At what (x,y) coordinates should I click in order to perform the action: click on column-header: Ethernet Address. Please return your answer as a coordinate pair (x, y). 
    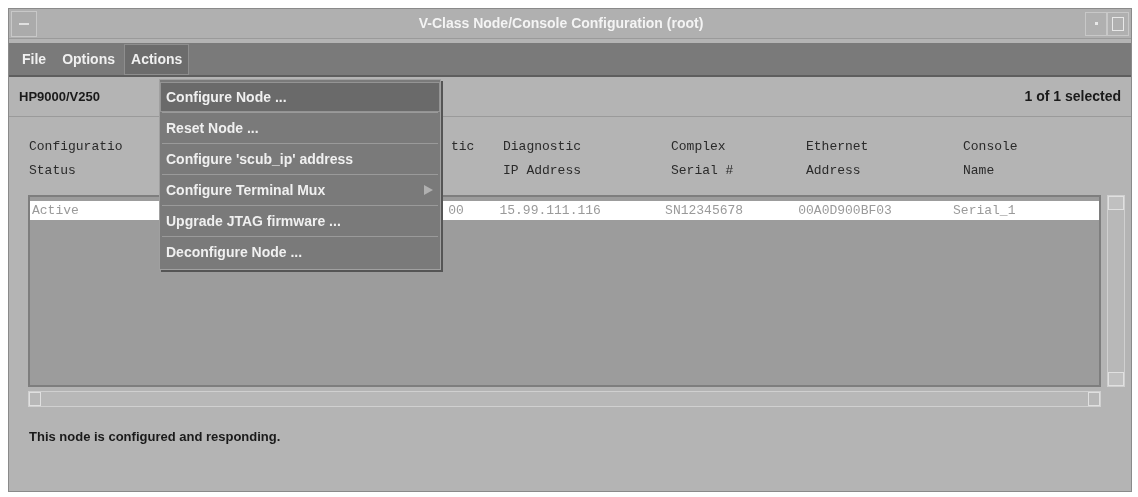
    Looking at the image, I should click on (837, 159).